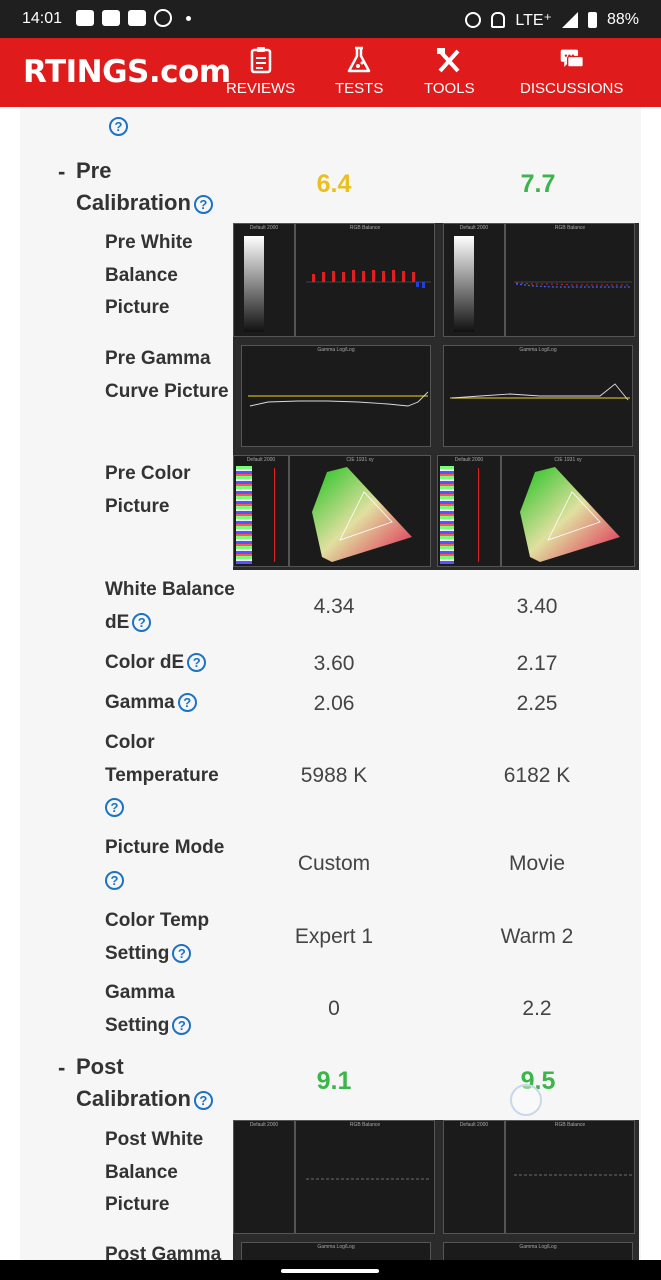  Describe the element at coordinates (61, 1068) in the screenshot. I see `post-calibration-collapse: -` at that location.